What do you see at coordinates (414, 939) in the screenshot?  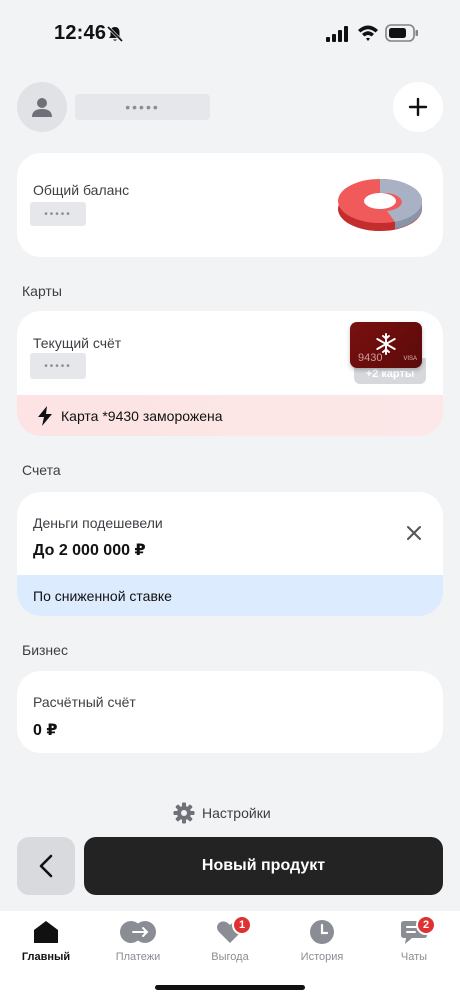 I see `tab-chats: 2 Чаты` at bounding box center [414, 939].